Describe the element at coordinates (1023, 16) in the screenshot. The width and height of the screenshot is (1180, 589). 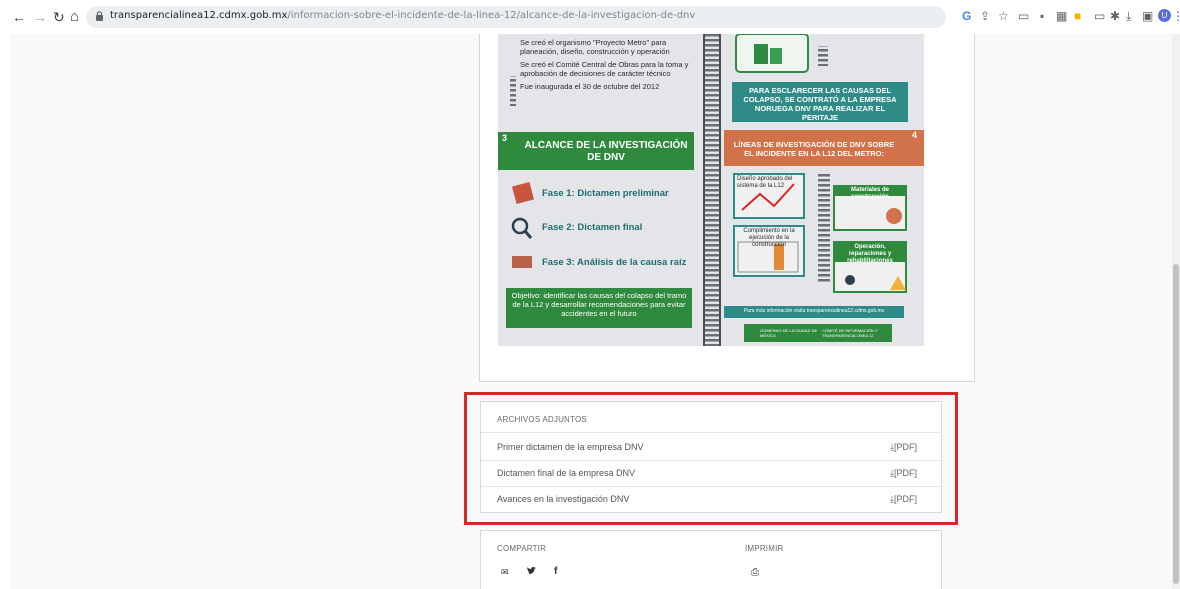
I see `cast-icon: ▭` at that location.